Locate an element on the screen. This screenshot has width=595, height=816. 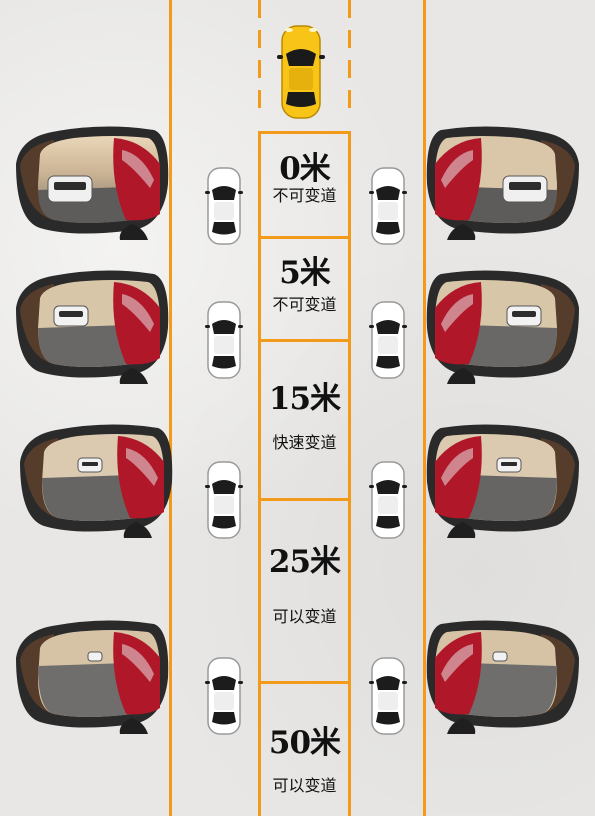
segment-25m: 25米 可以变道 is located at coordinates (304, 586).